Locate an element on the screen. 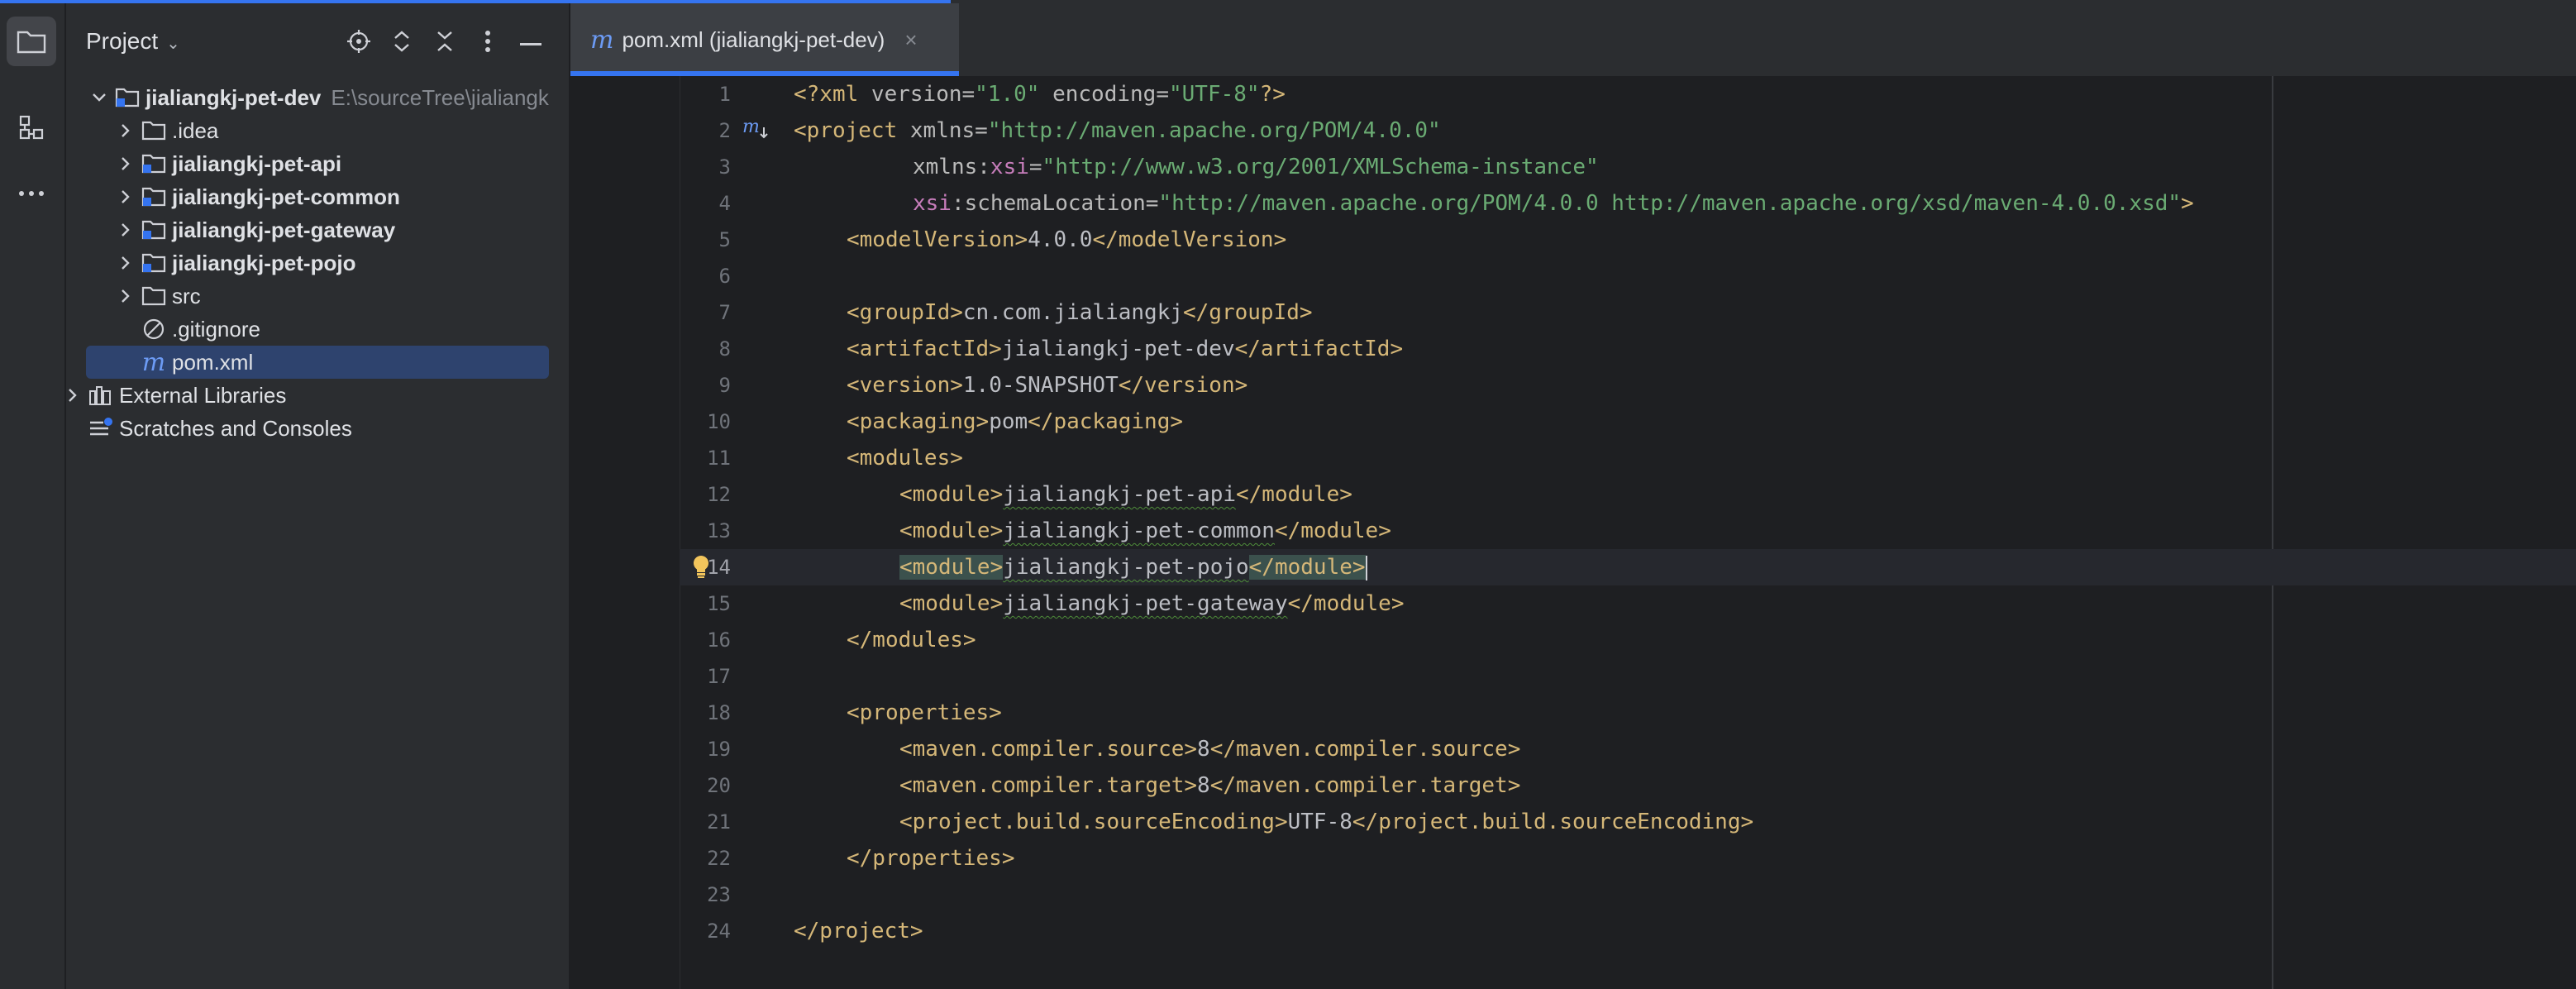 The width and height of the screenshot is (2576, 989). code-line: 23 is located at coordinates (1628, 895).